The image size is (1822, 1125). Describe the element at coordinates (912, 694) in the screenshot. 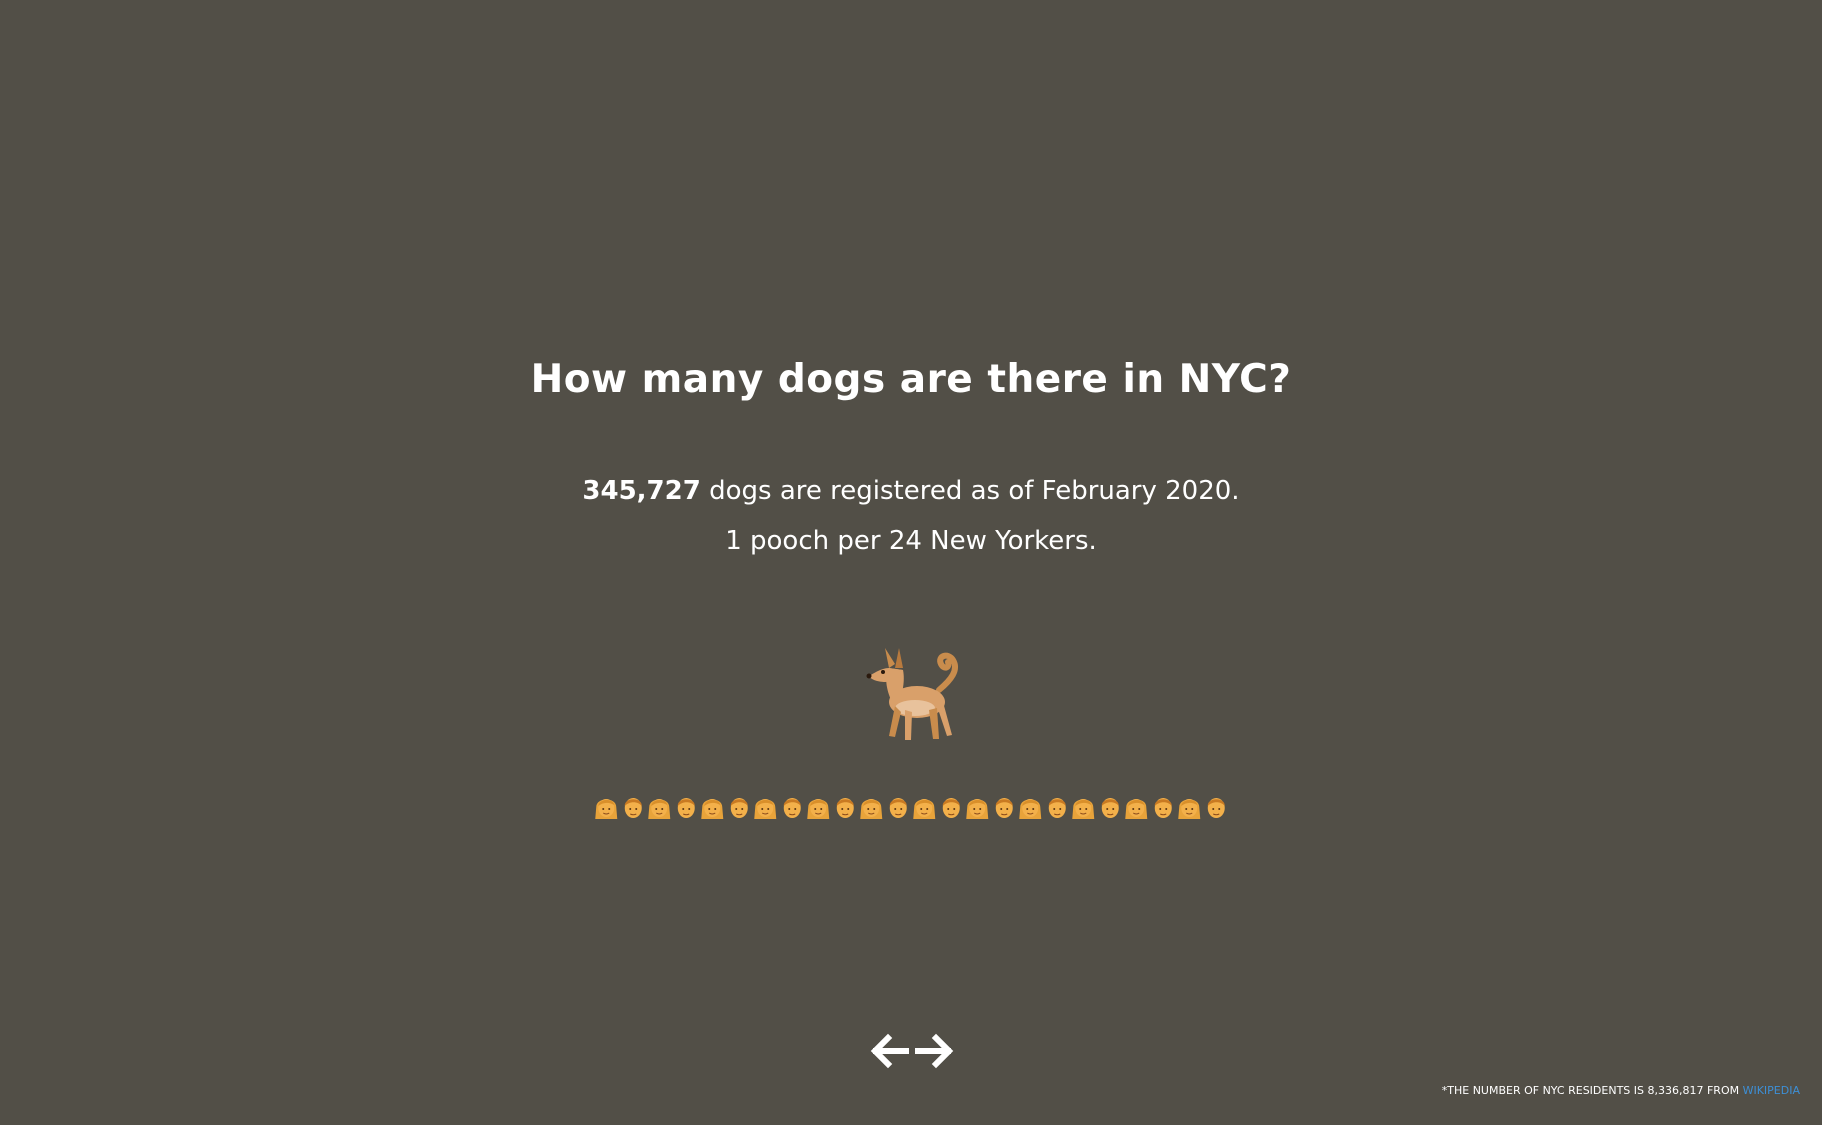

I see `dog-icon` at that location.